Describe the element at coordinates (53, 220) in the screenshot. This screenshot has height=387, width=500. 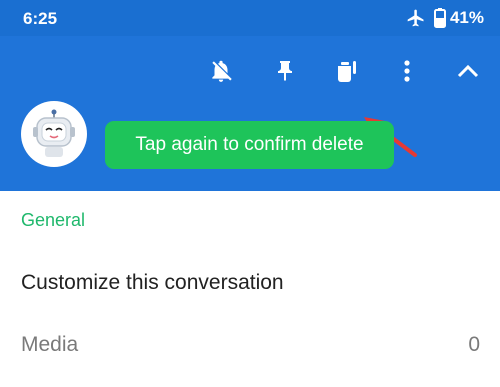
I see `section-header-general: General` at that location.